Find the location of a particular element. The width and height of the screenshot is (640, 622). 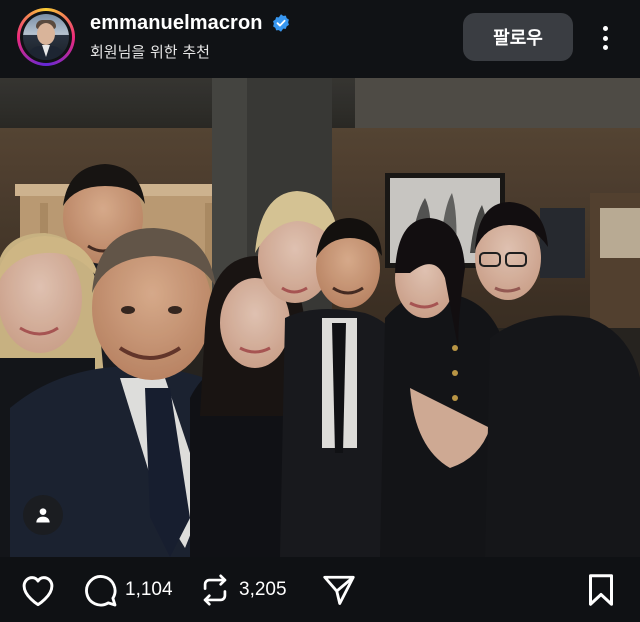

follow-button: 팔로우 is located at coordinates (518, 37).